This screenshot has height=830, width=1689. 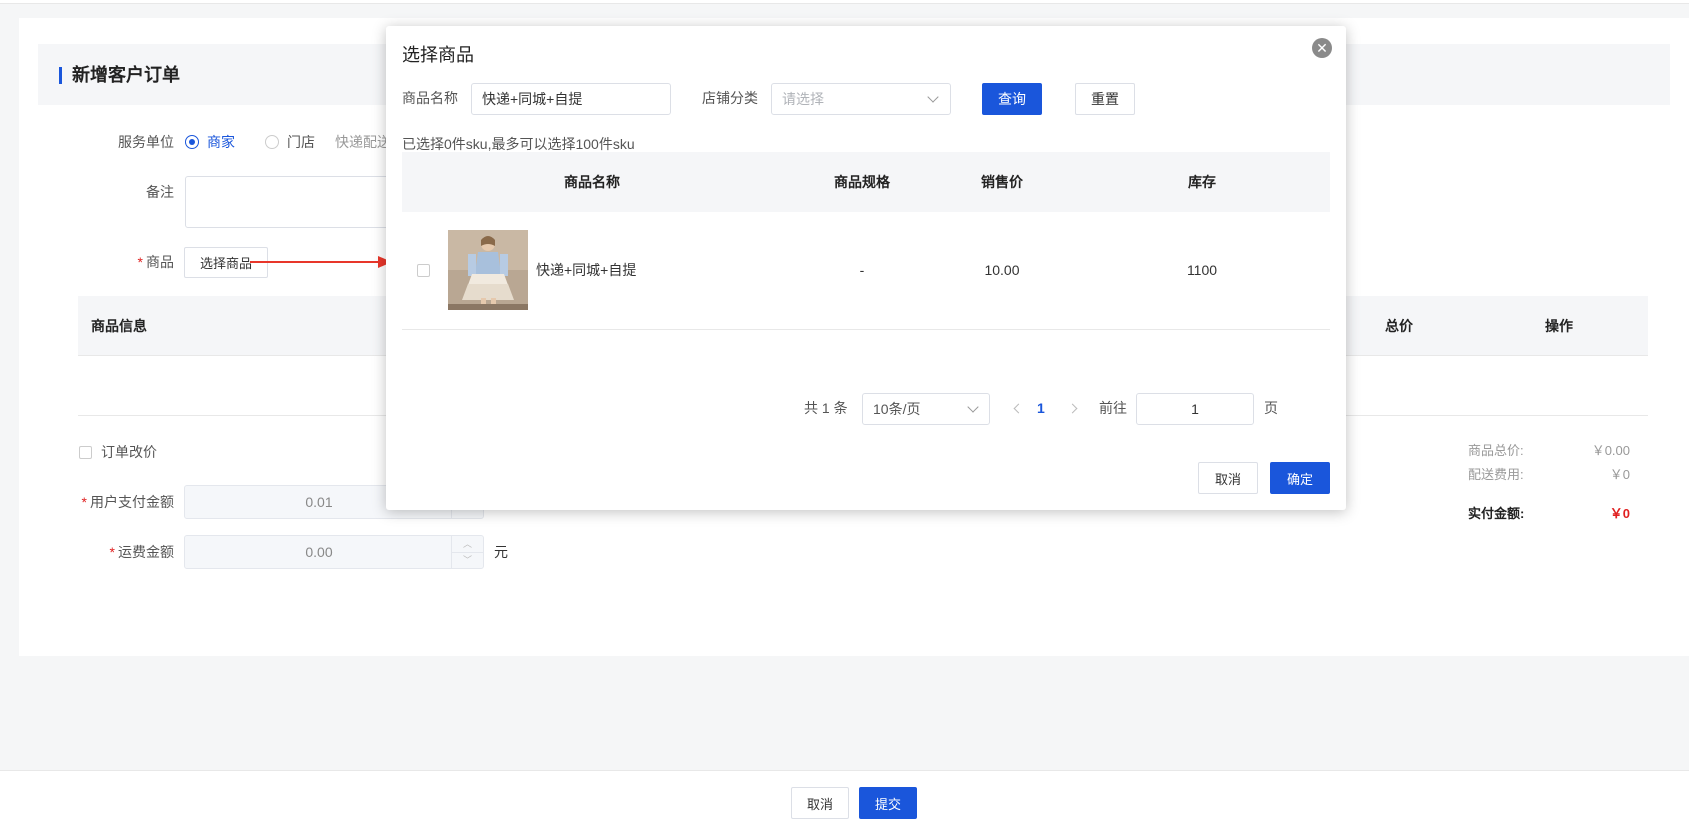 What do you see at coordinates (862, 270) in the screenshot?
I see `row-goods-spec: -` at bounding box center [862, 270].